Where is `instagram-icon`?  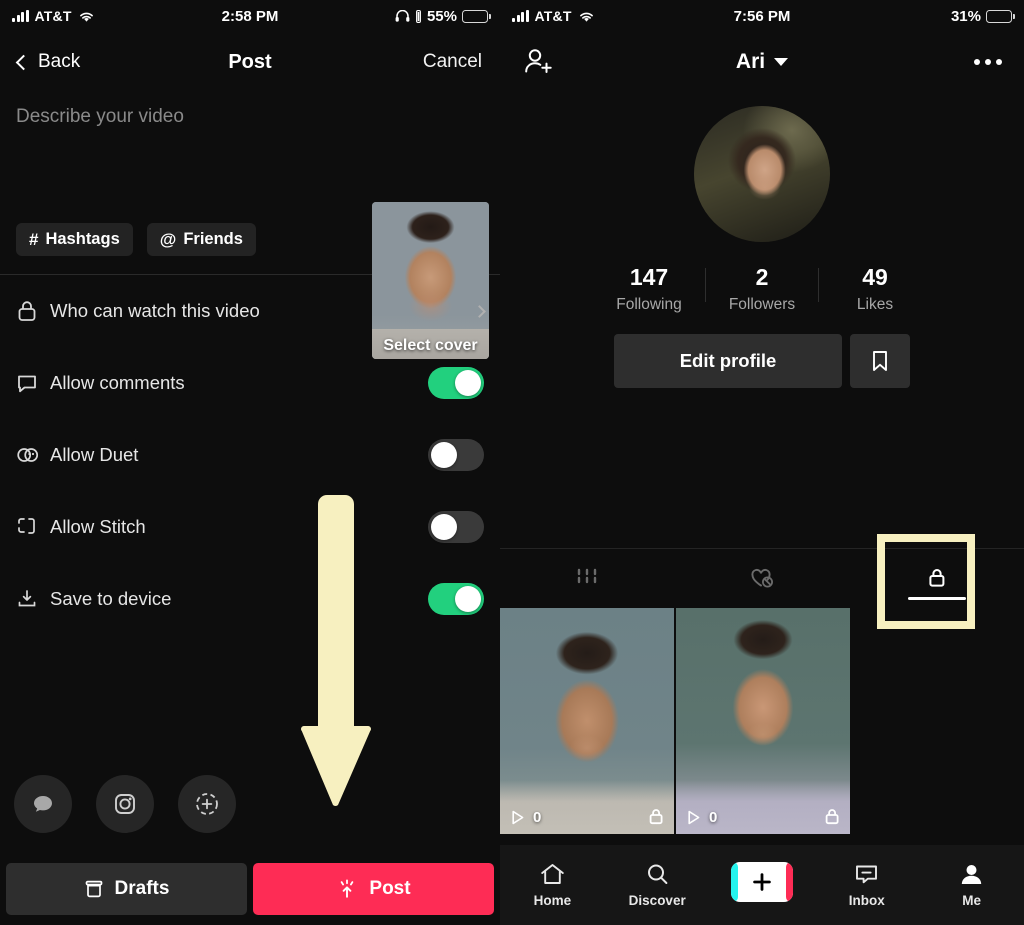 instagram-icon is located at coordinates (125, 804).